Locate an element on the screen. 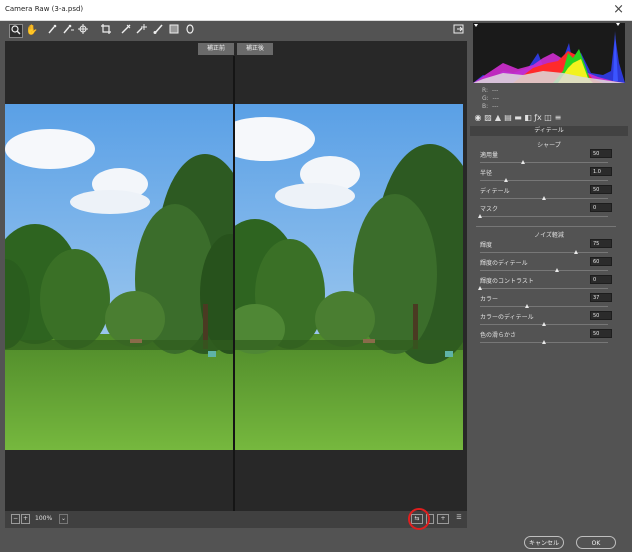  slider-value-input: 75 is located at coordinates (601, 243).